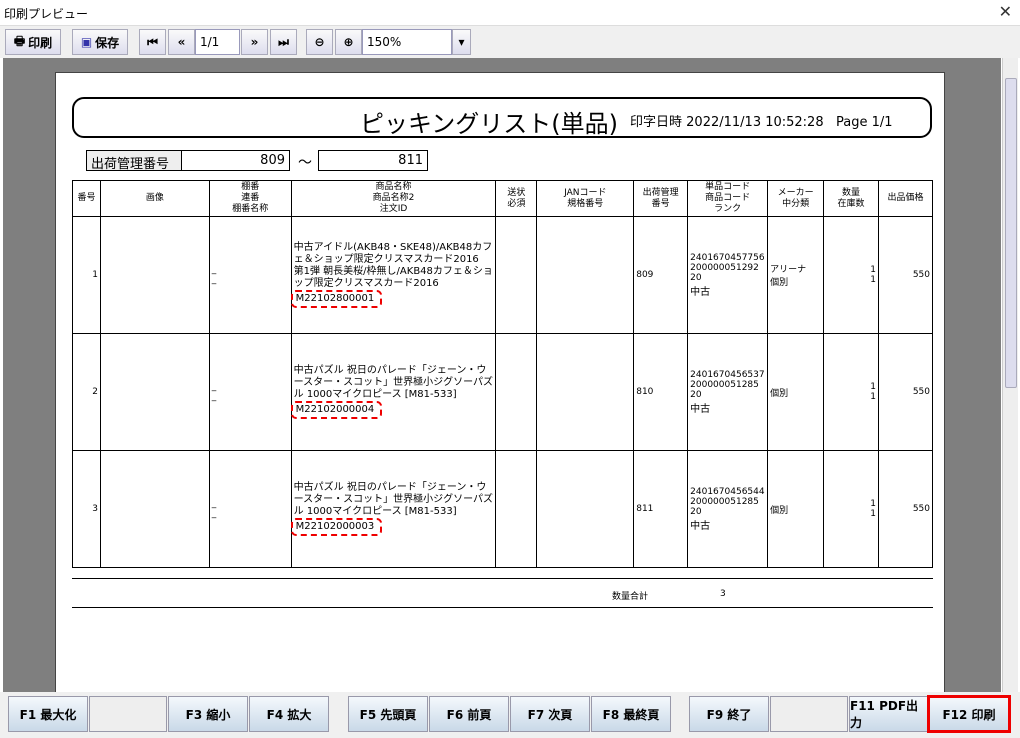 The height and width of the screenshot is (738, 1020). What do you see at coordinates (388, 714) in the screenshot?
I see `f5-first-page-button: F5 先頭頁` at bounding box center [388, 714].